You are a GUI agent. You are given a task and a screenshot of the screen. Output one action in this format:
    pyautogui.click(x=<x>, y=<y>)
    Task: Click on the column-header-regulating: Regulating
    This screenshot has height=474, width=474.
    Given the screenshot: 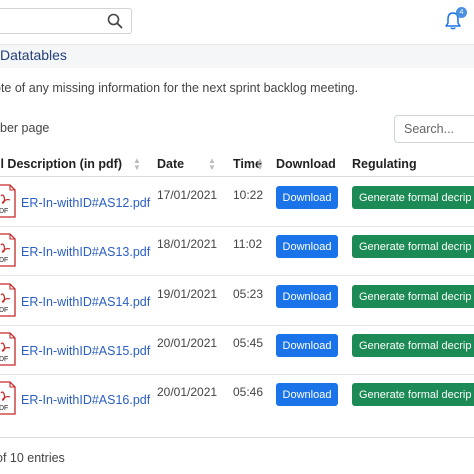 What is the action you would take?
    pyautogui.click(x=384, y=164)
    